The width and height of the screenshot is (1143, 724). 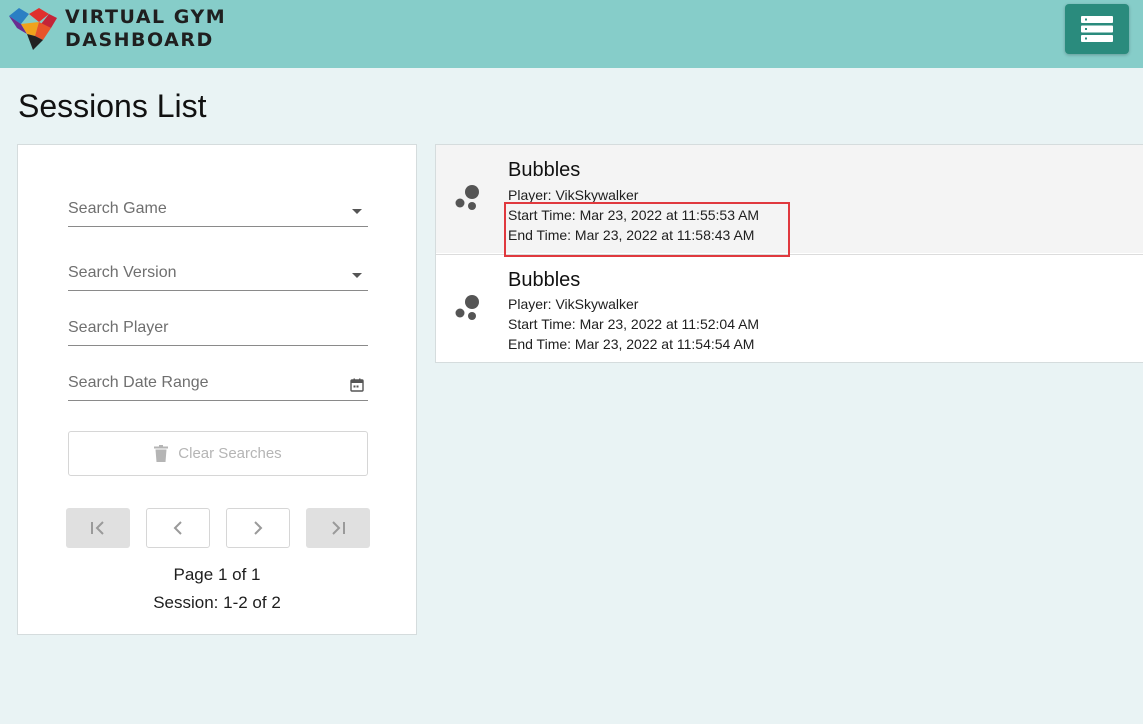 I want to click on next-page-button, so click(x=258, y=528).